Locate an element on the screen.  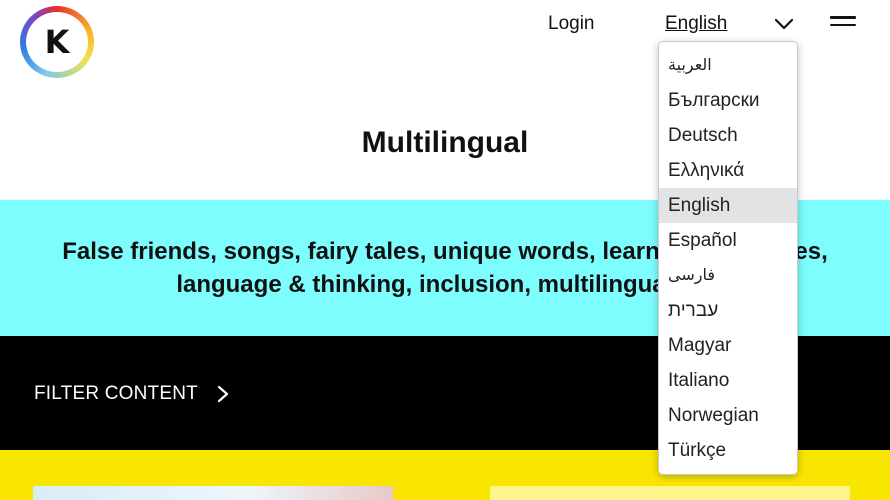
chevron-down-icon is located at coordinates (784, 24).